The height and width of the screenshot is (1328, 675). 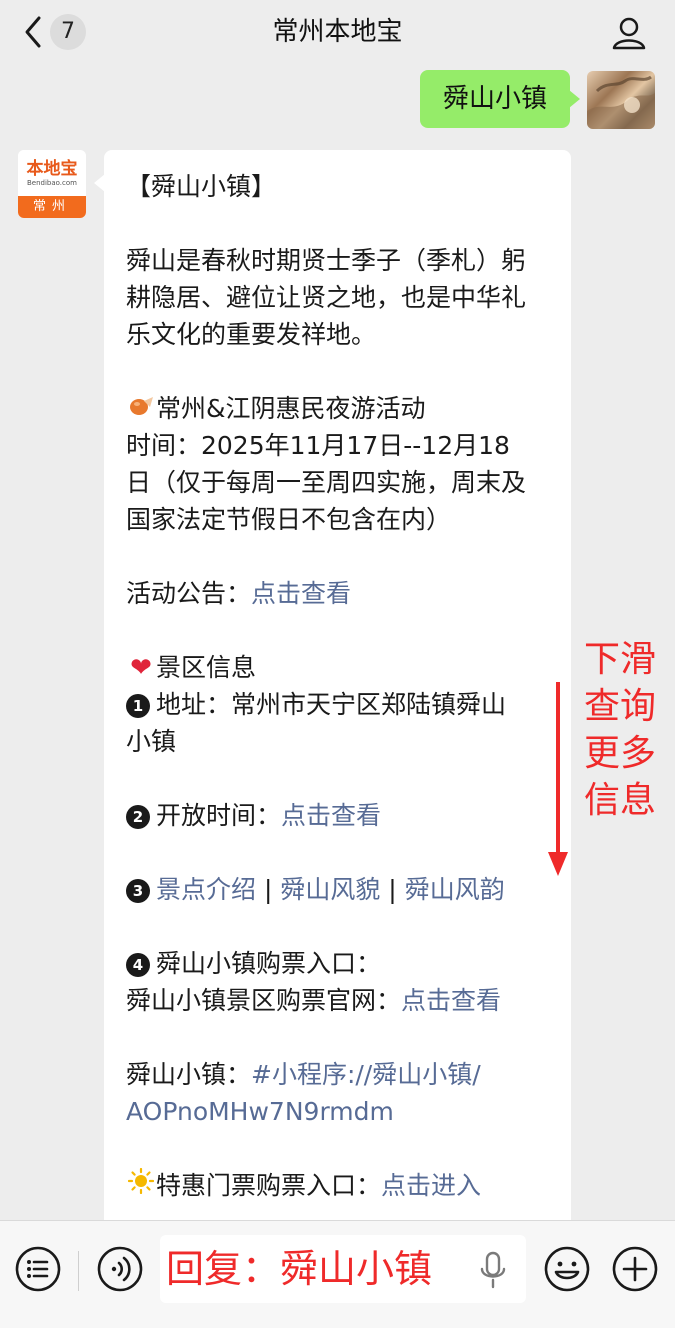 I want to click on sun-icon, so click(x=141, y=1186).